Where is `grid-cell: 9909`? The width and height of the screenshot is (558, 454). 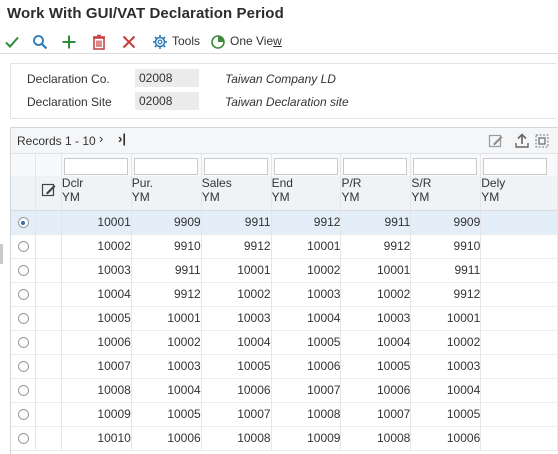 grid-cell: 9909 is located at coordinates (166, 222).